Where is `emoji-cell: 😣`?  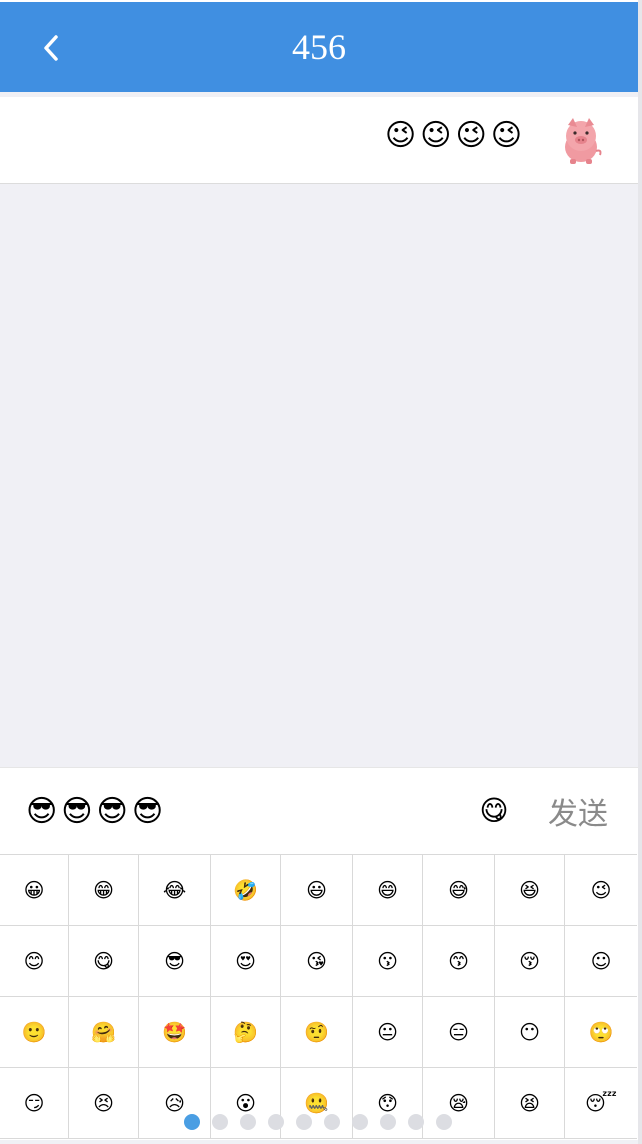 emoji-cell: 😣 is located at coordinates (104, 1103).